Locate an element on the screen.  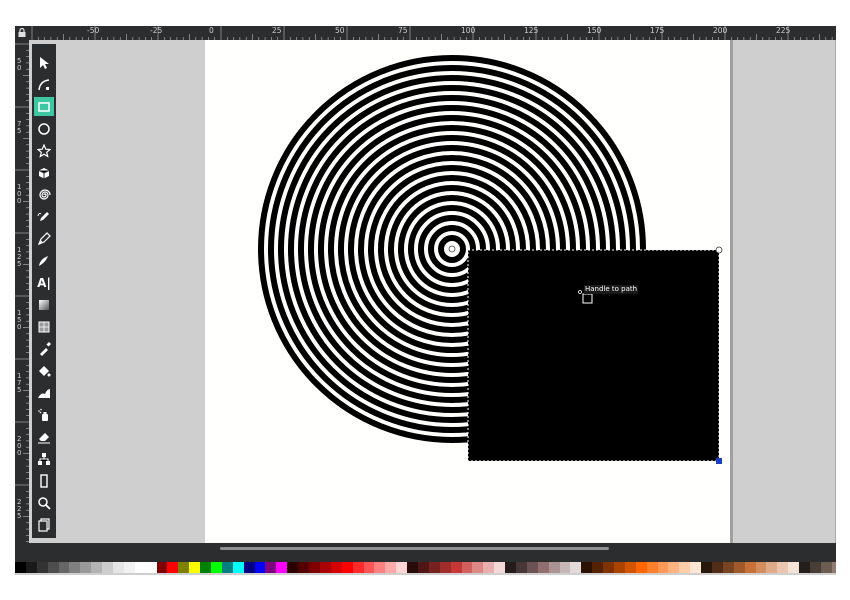
dropper-tool is located at coordinates (44, 348).